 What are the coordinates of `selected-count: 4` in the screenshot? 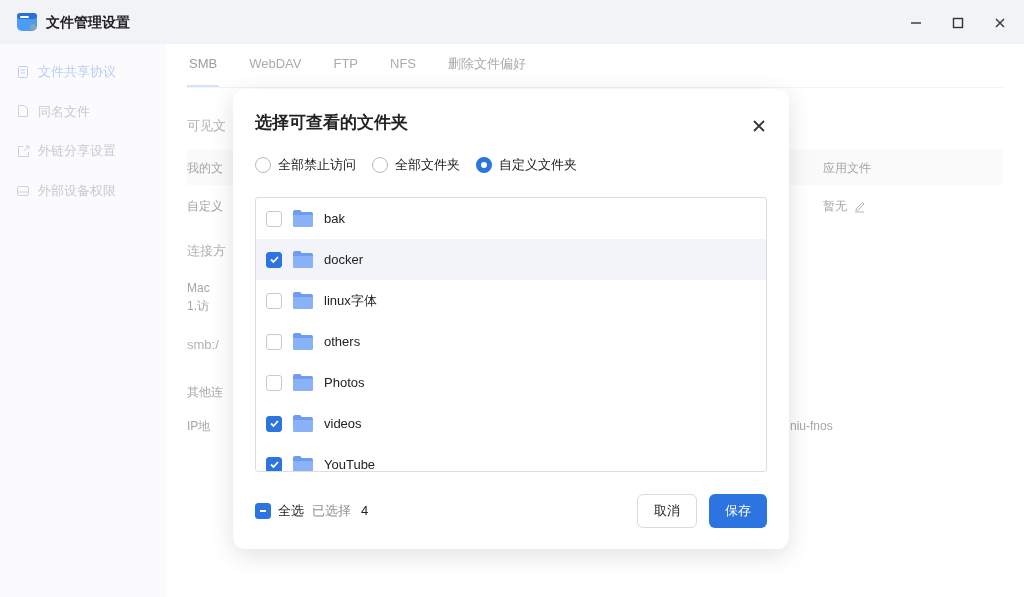 It's located at (365, 510).